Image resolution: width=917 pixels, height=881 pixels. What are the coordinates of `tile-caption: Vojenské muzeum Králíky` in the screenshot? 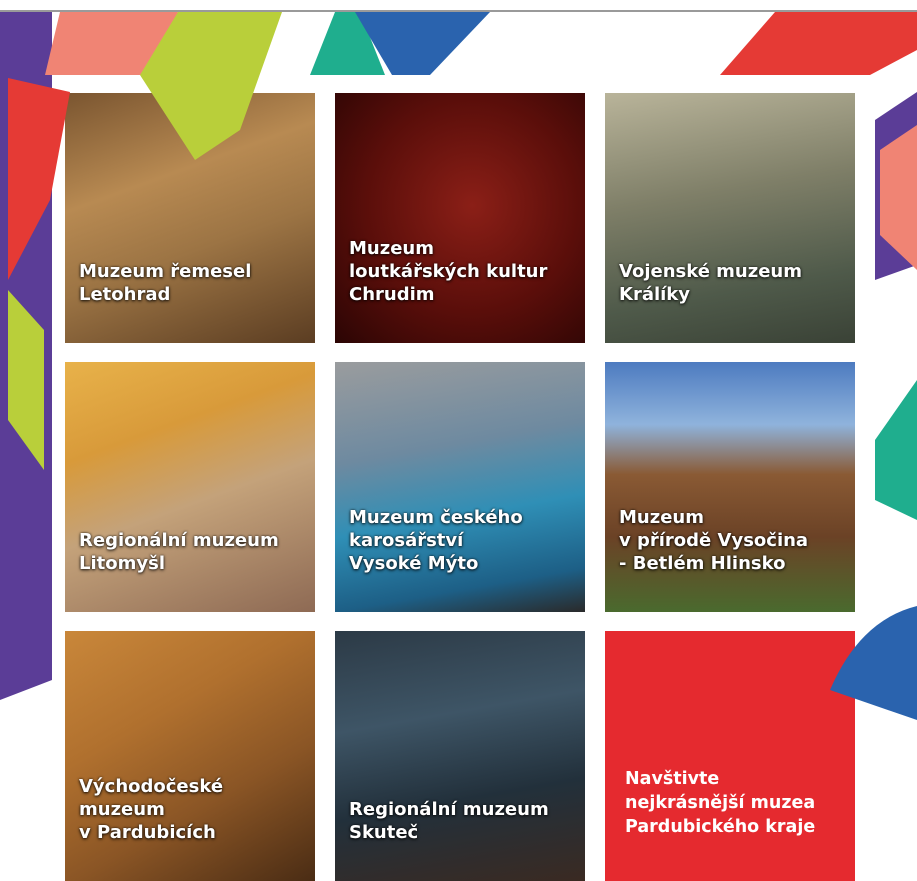 It's located at (711, 283).